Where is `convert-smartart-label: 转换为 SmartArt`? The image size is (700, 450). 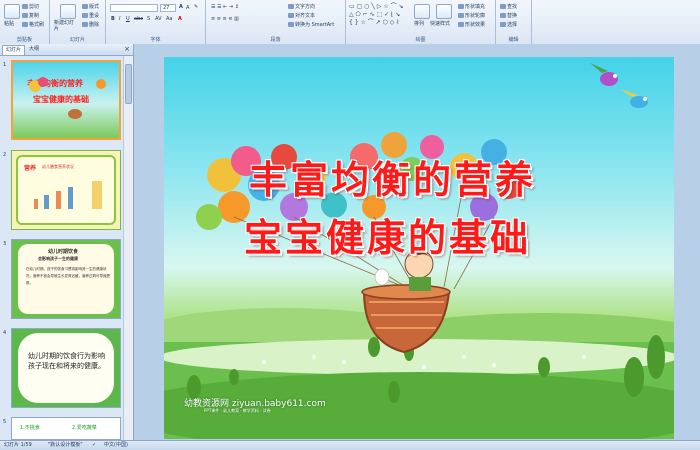 convert-smartart-label: 转换为 SmartArt is located at coordinates (315, 25).